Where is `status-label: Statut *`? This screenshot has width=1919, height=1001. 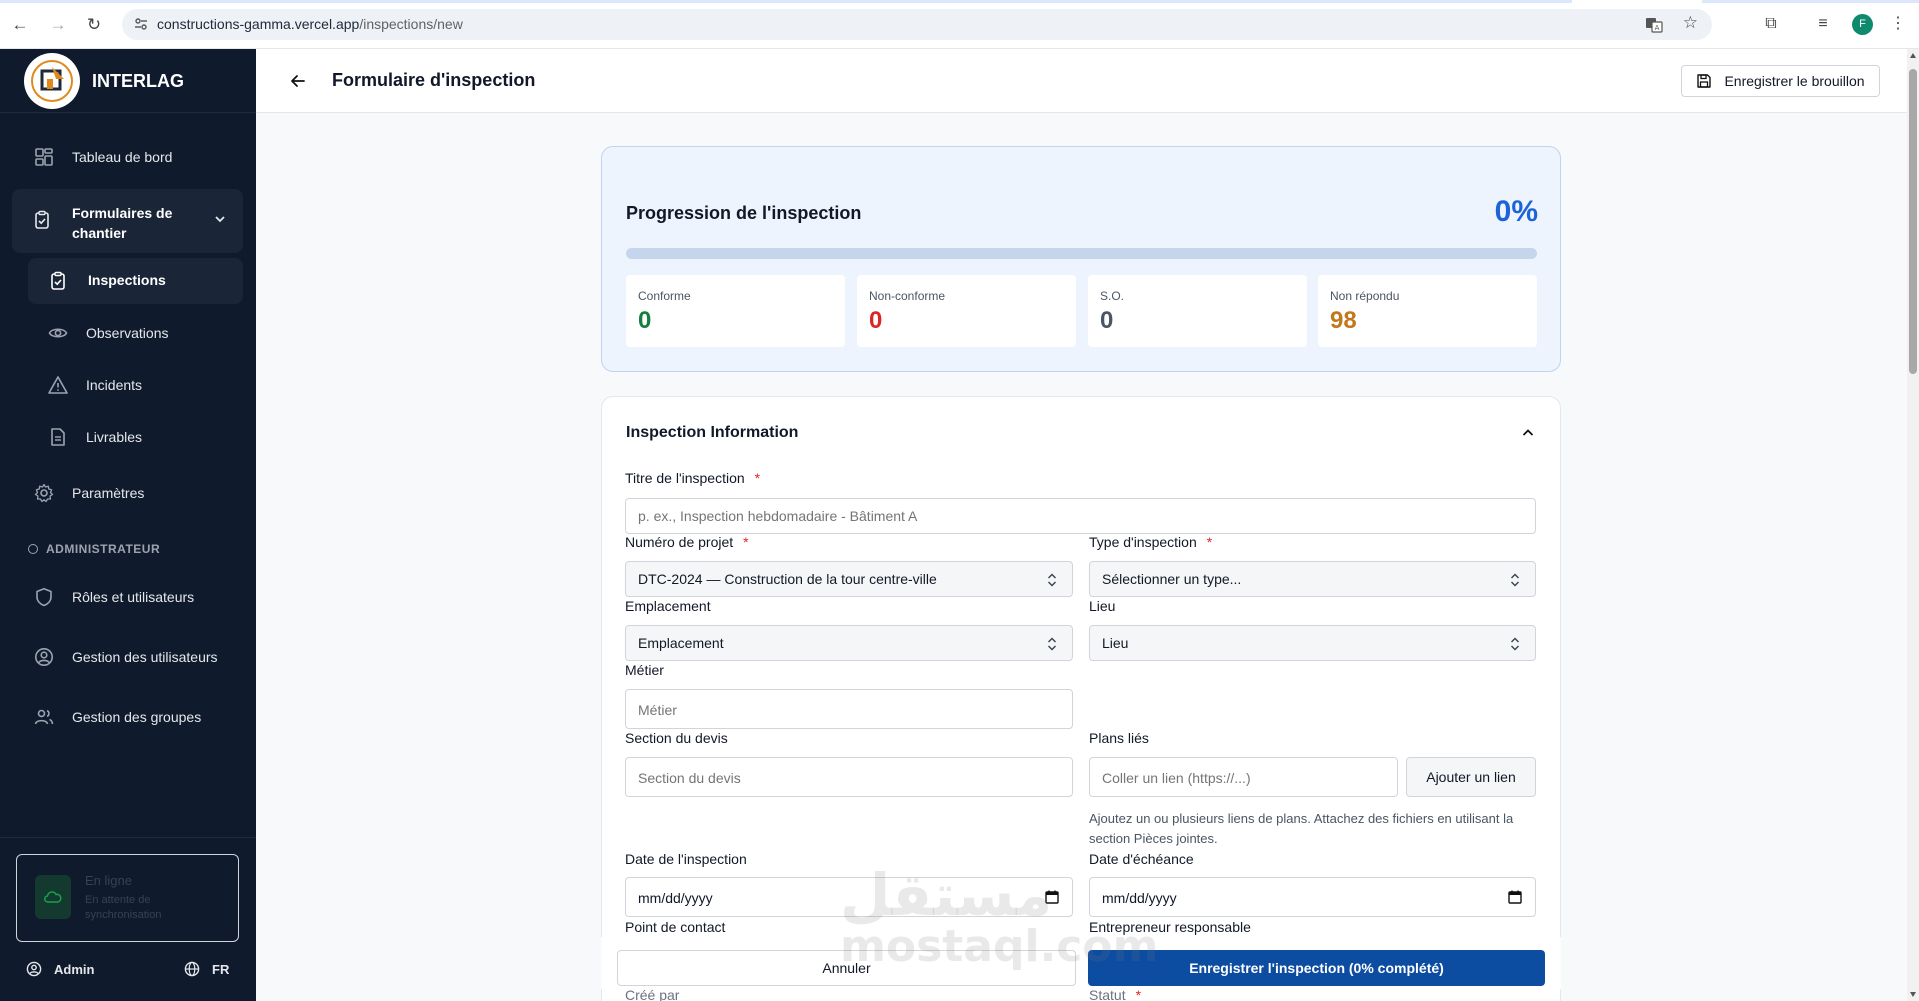
status-label: Statut * is located at coordinates (1115, 994).